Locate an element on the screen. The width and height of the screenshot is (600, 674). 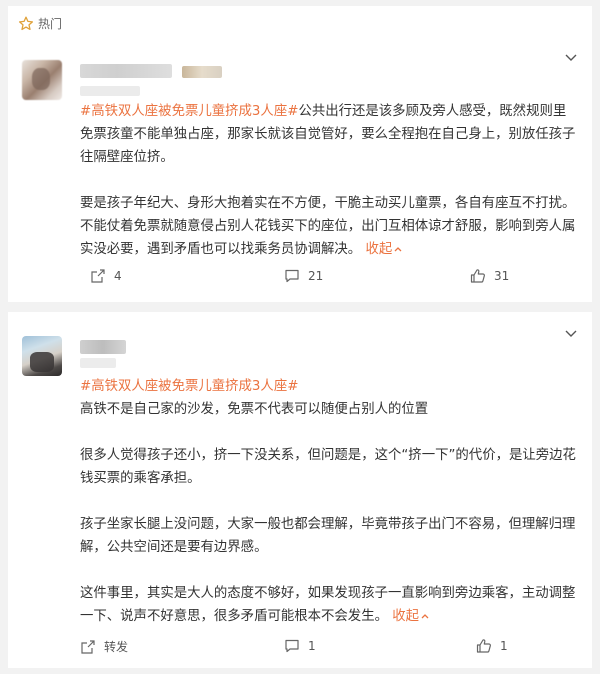
like-count: 31 is located at coordinates (502, 276).